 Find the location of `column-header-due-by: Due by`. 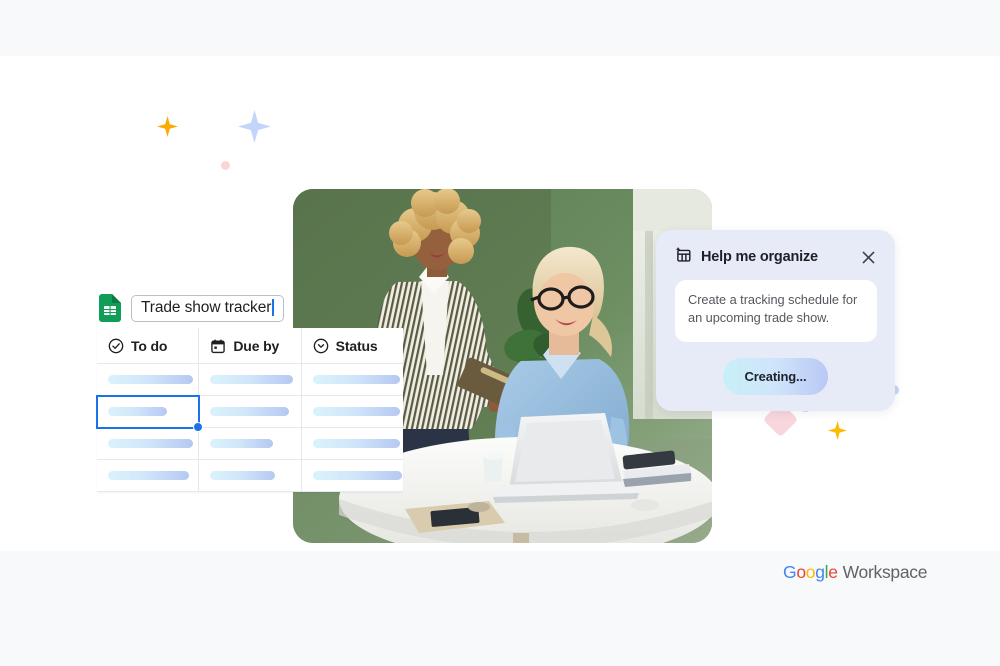

column-header-due-by: Due by is located at coordinates (250, 346).